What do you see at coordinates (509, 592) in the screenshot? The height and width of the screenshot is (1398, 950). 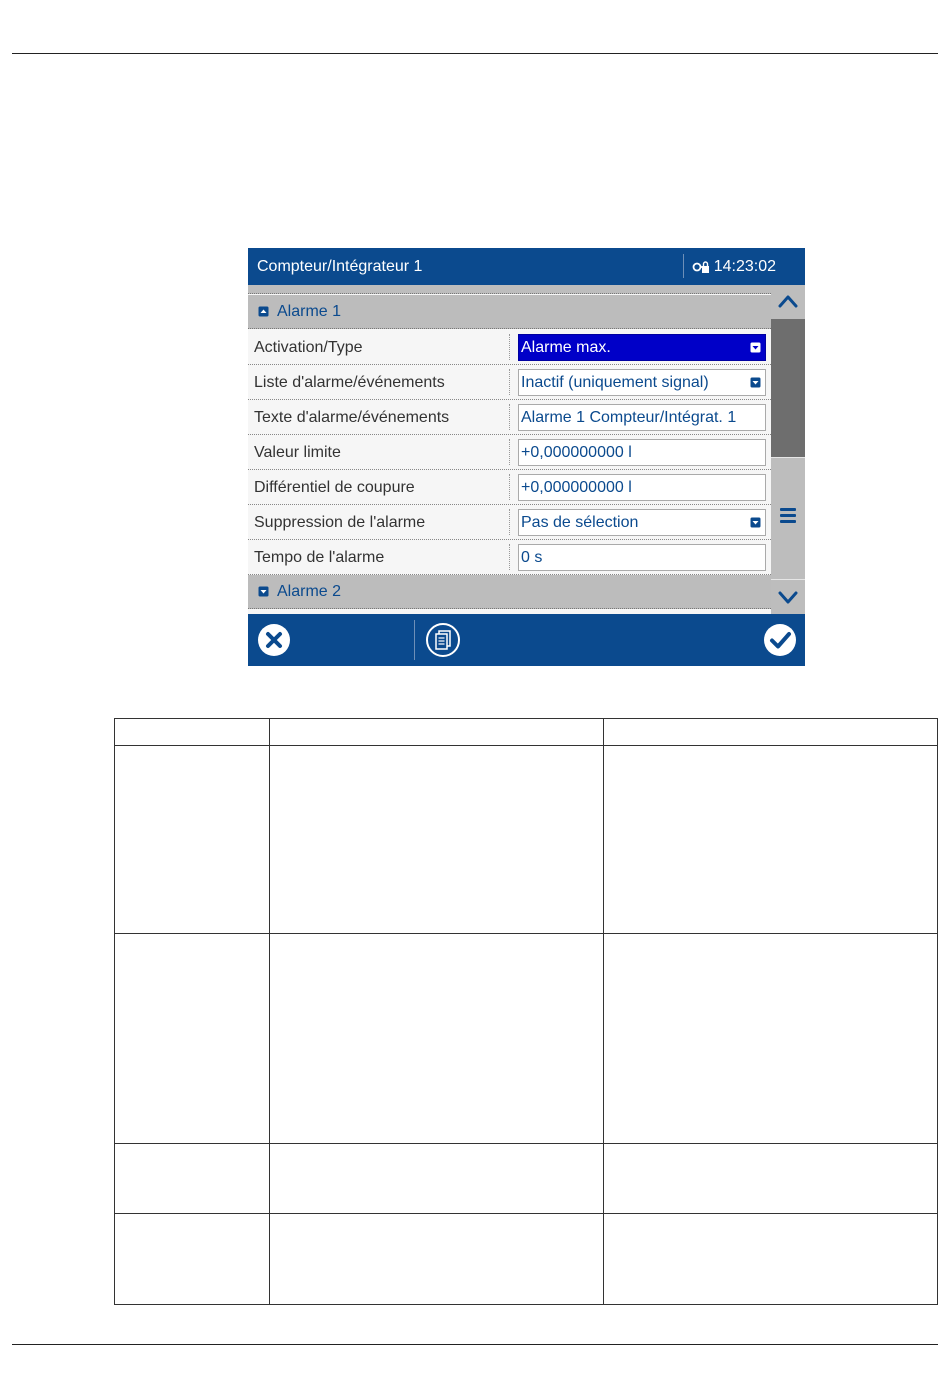 I see `group-header-alarme-2: Alarme 2` at bounding box center [509, 592].